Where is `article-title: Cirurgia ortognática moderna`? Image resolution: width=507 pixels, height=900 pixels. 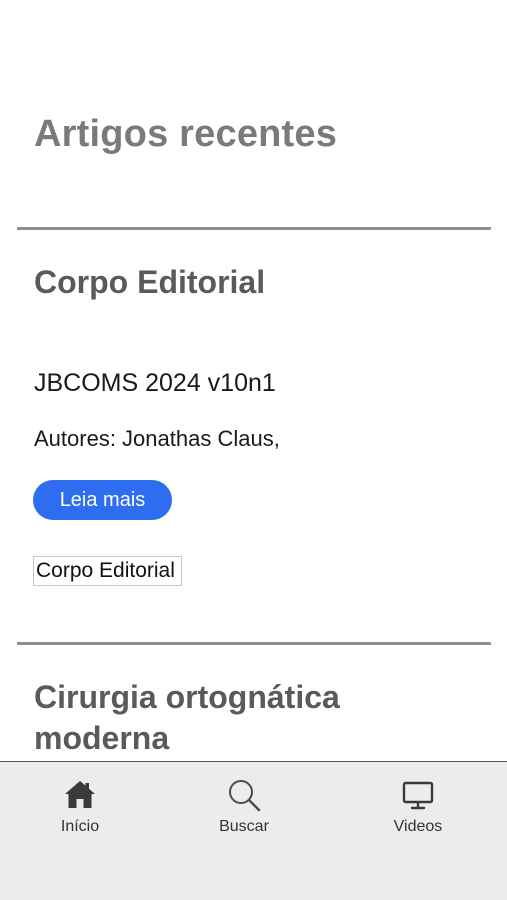 article-title: Cirurgia ortognática moderna is located at coordinates (254, 718).